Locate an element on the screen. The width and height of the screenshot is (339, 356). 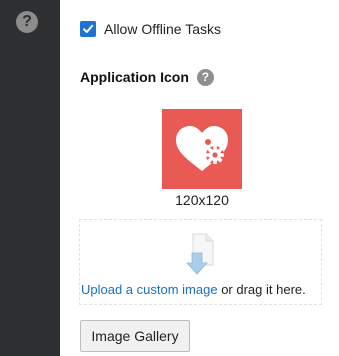
application-icon-preview is located at coordinates (202, 149).